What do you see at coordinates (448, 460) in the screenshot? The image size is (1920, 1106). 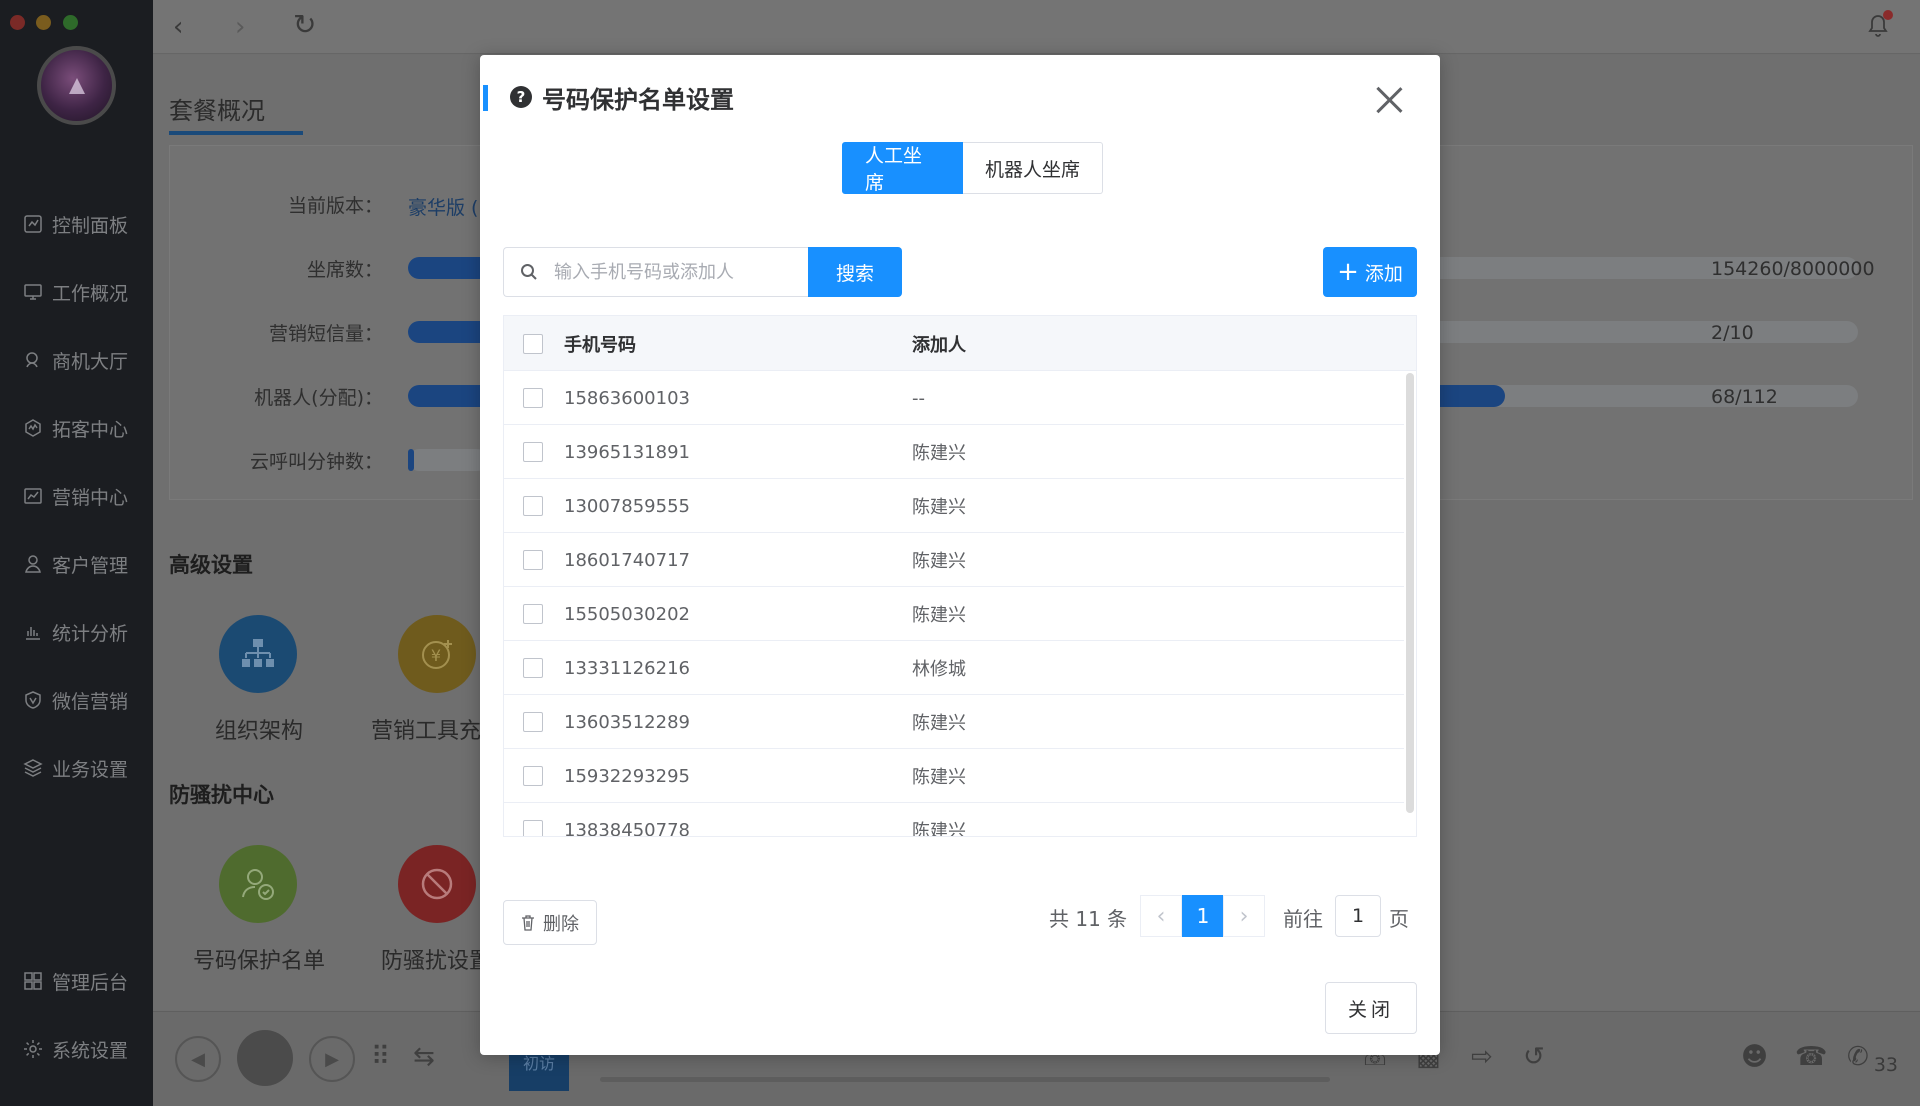 I see `cloud-minutes-progress` at bounding box center [448, 460].